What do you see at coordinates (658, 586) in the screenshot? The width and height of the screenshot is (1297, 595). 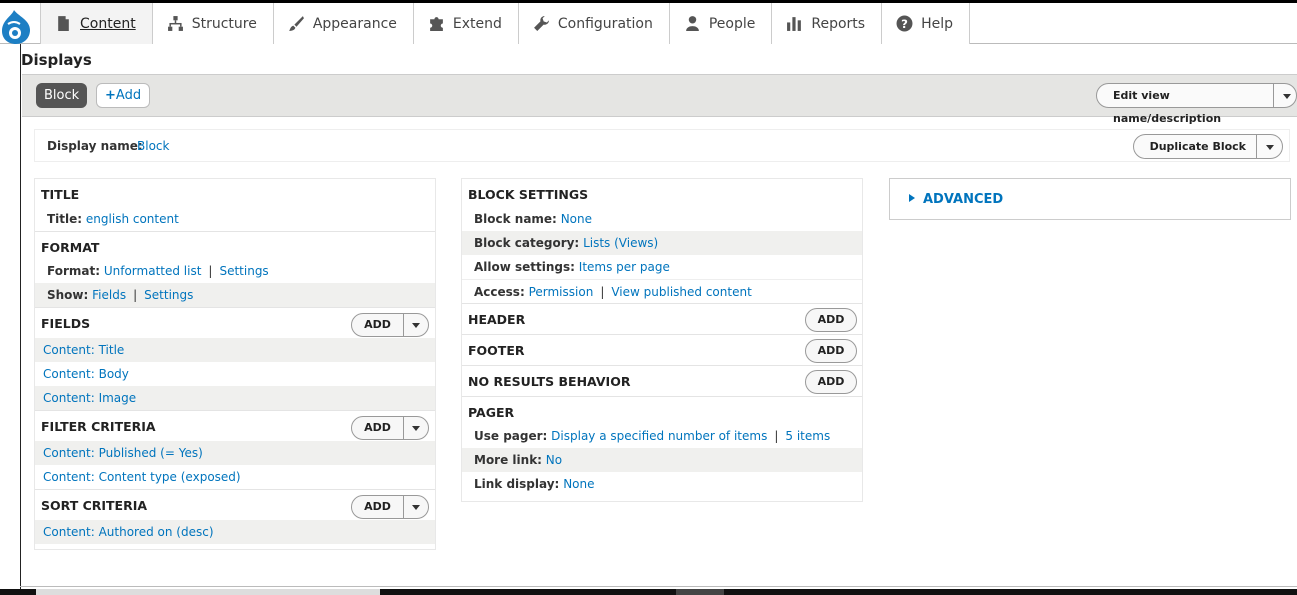 I see `divider` at bounding box center [658, 586].